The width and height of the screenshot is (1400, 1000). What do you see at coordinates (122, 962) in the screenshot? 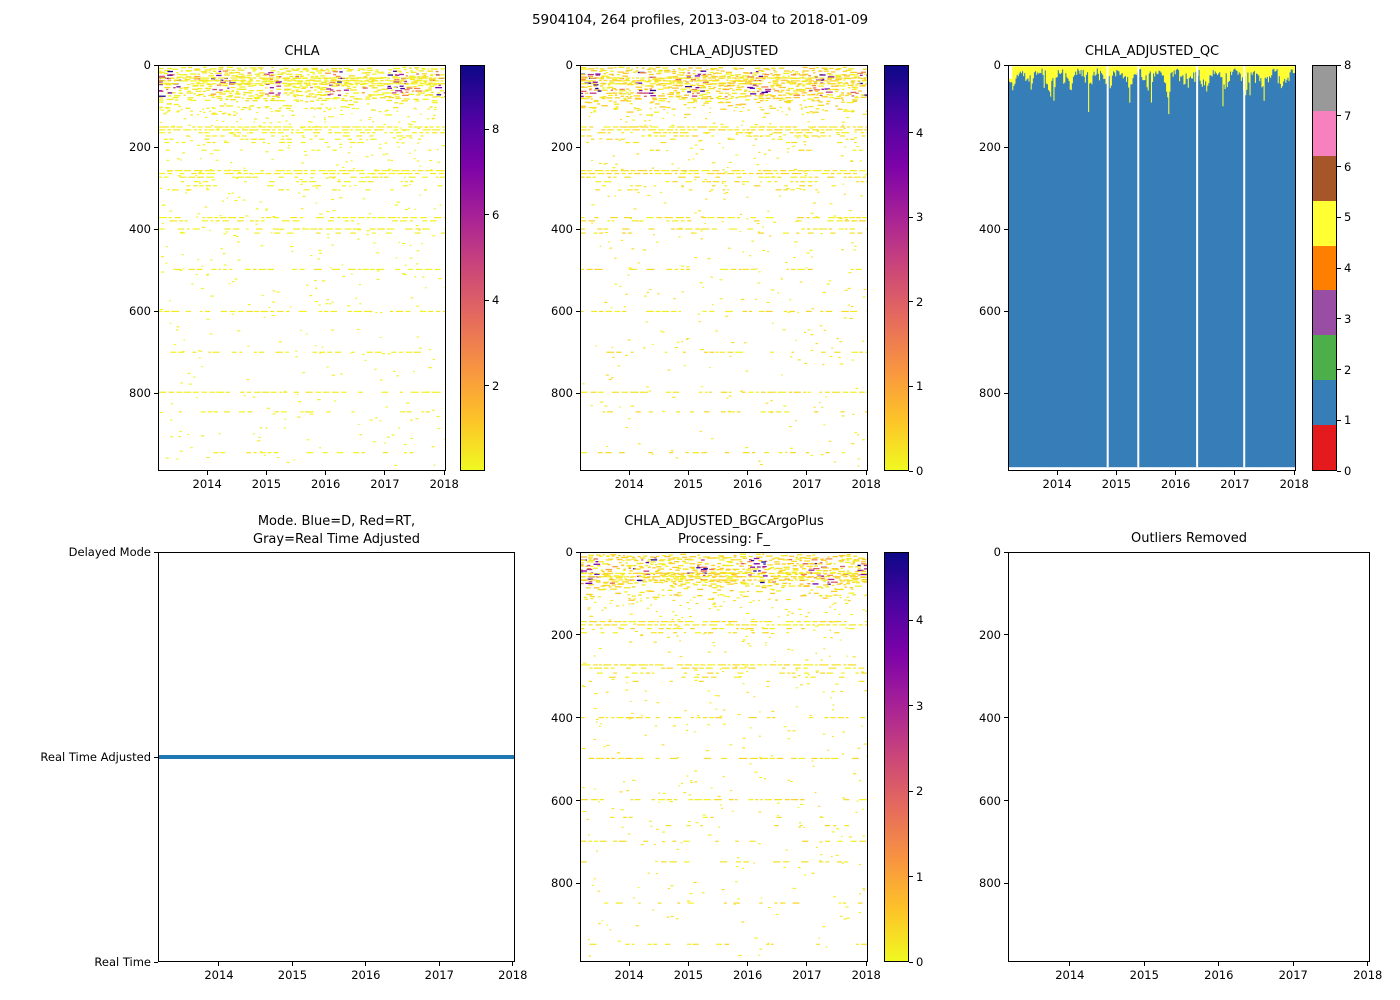
I see `mode-y-tick-label: Real Time` at bounding box center [122, 962].